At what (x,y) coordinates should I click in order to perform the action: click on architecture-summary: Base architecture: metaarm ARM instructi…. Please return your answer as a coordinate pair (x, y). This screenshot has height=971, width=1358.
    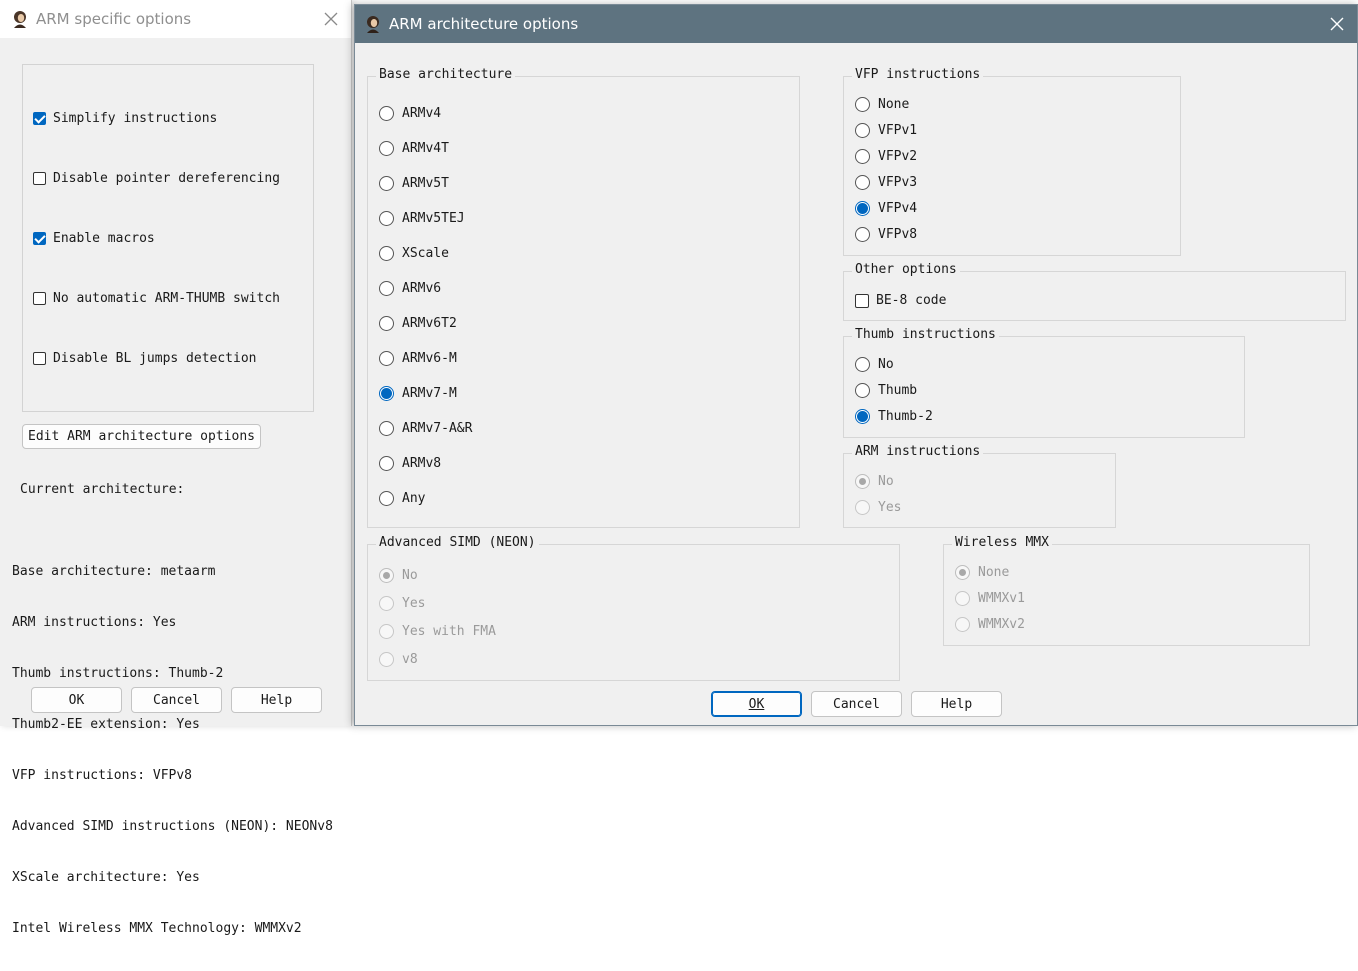
    Looking at the image, I should click on (172, 750).